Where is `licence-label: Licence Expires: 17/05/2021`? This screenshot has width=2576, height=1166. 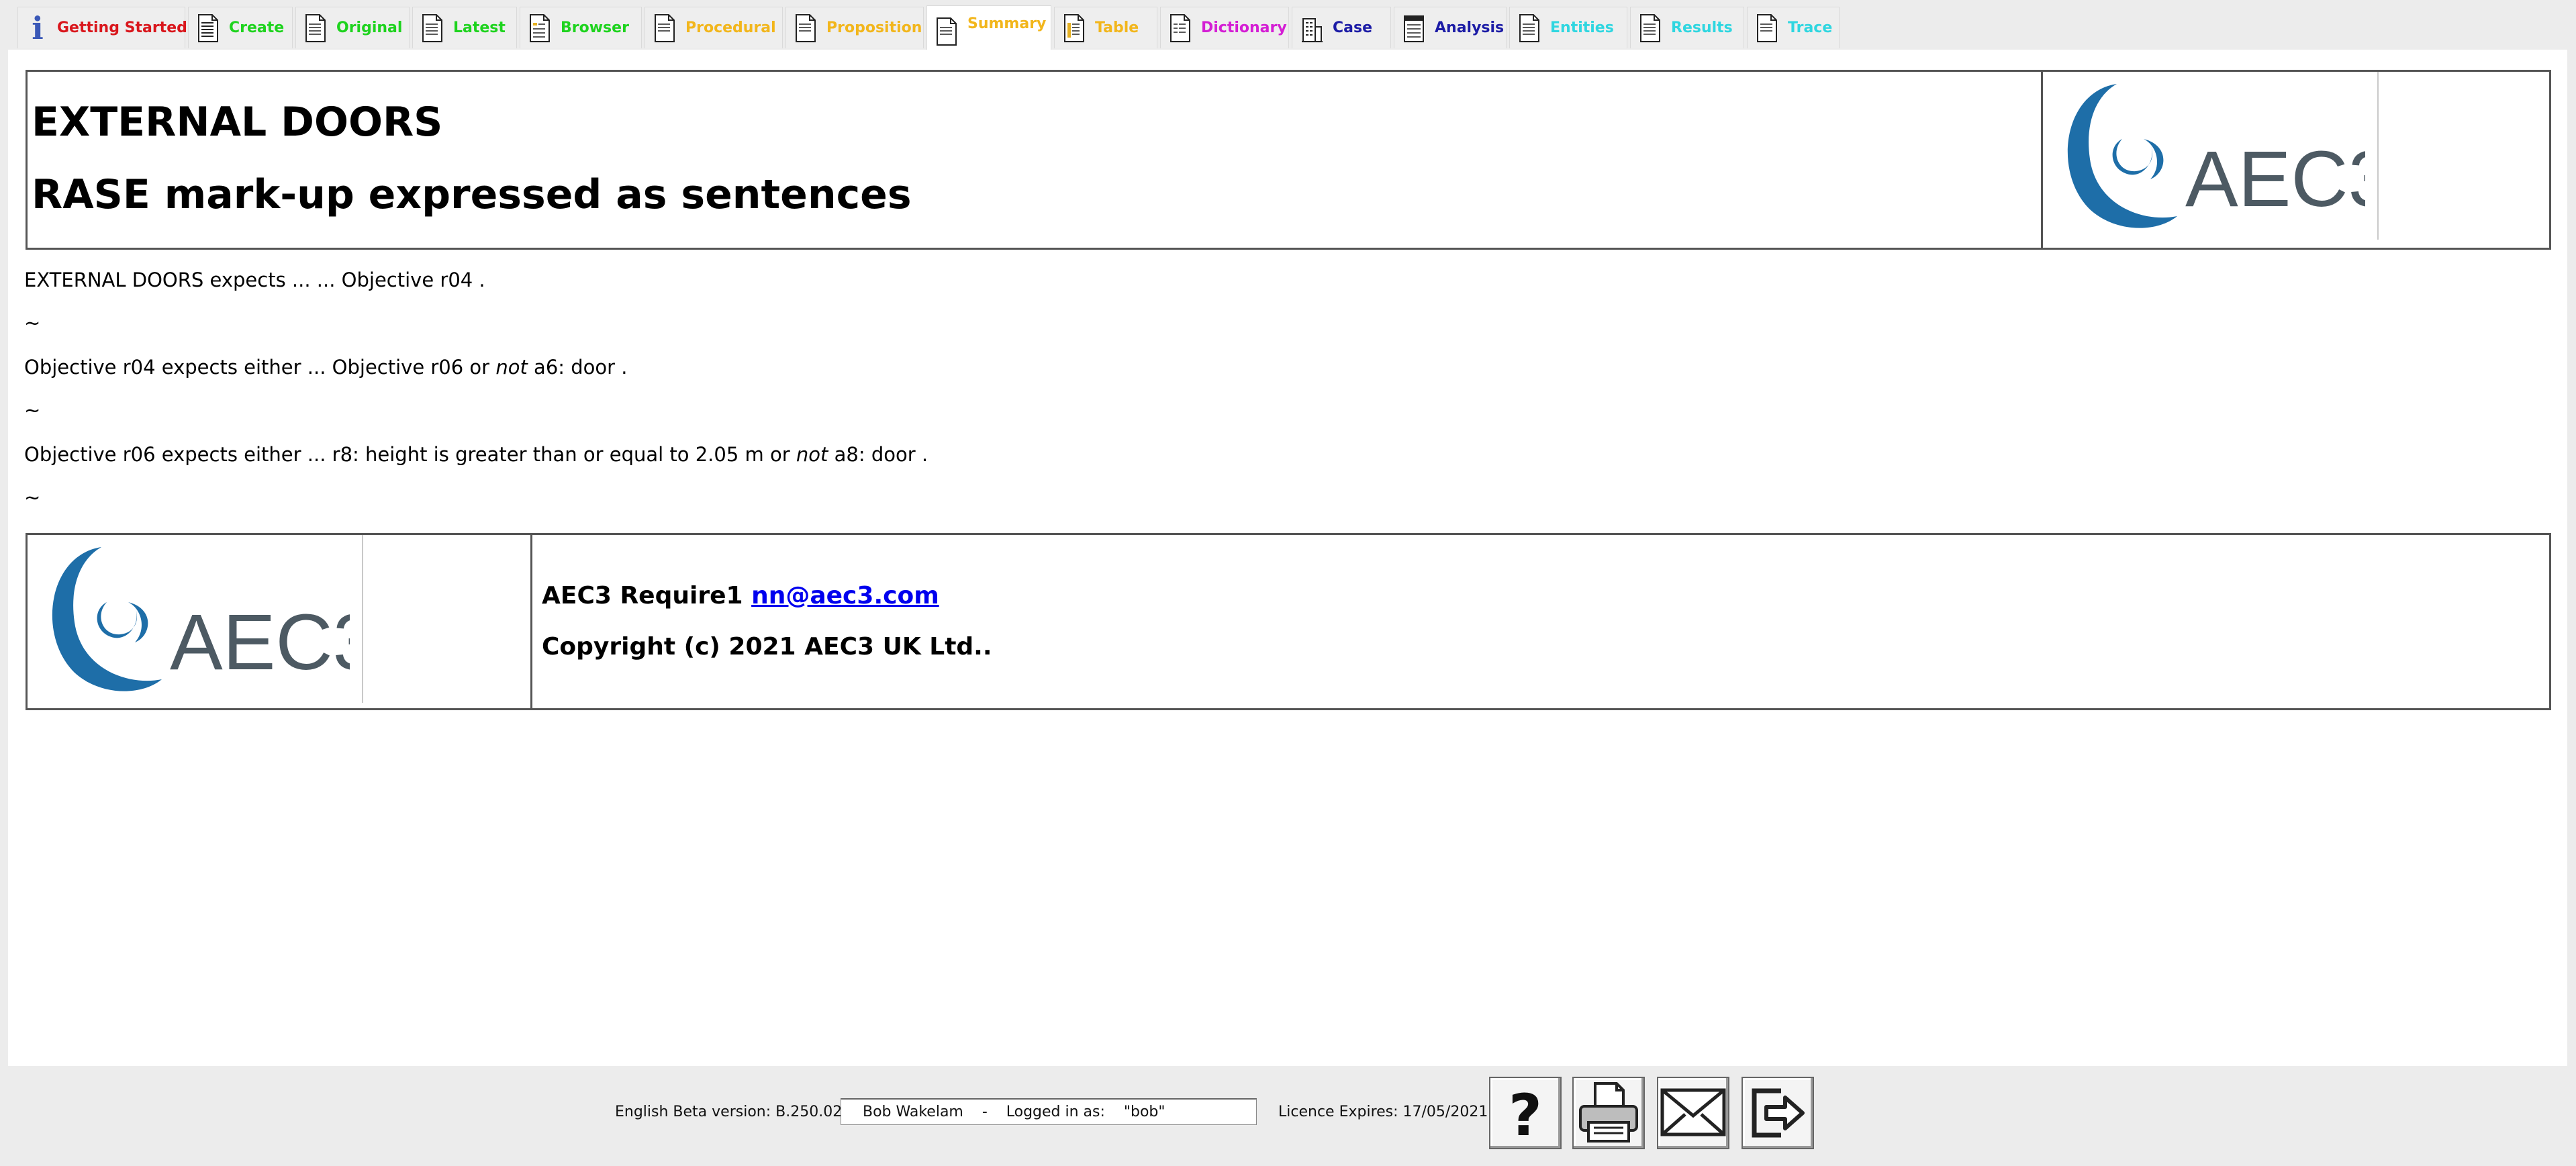
licence-label: Licence Expires: 17/05/2021 is located at coordinates (1383, 1112).